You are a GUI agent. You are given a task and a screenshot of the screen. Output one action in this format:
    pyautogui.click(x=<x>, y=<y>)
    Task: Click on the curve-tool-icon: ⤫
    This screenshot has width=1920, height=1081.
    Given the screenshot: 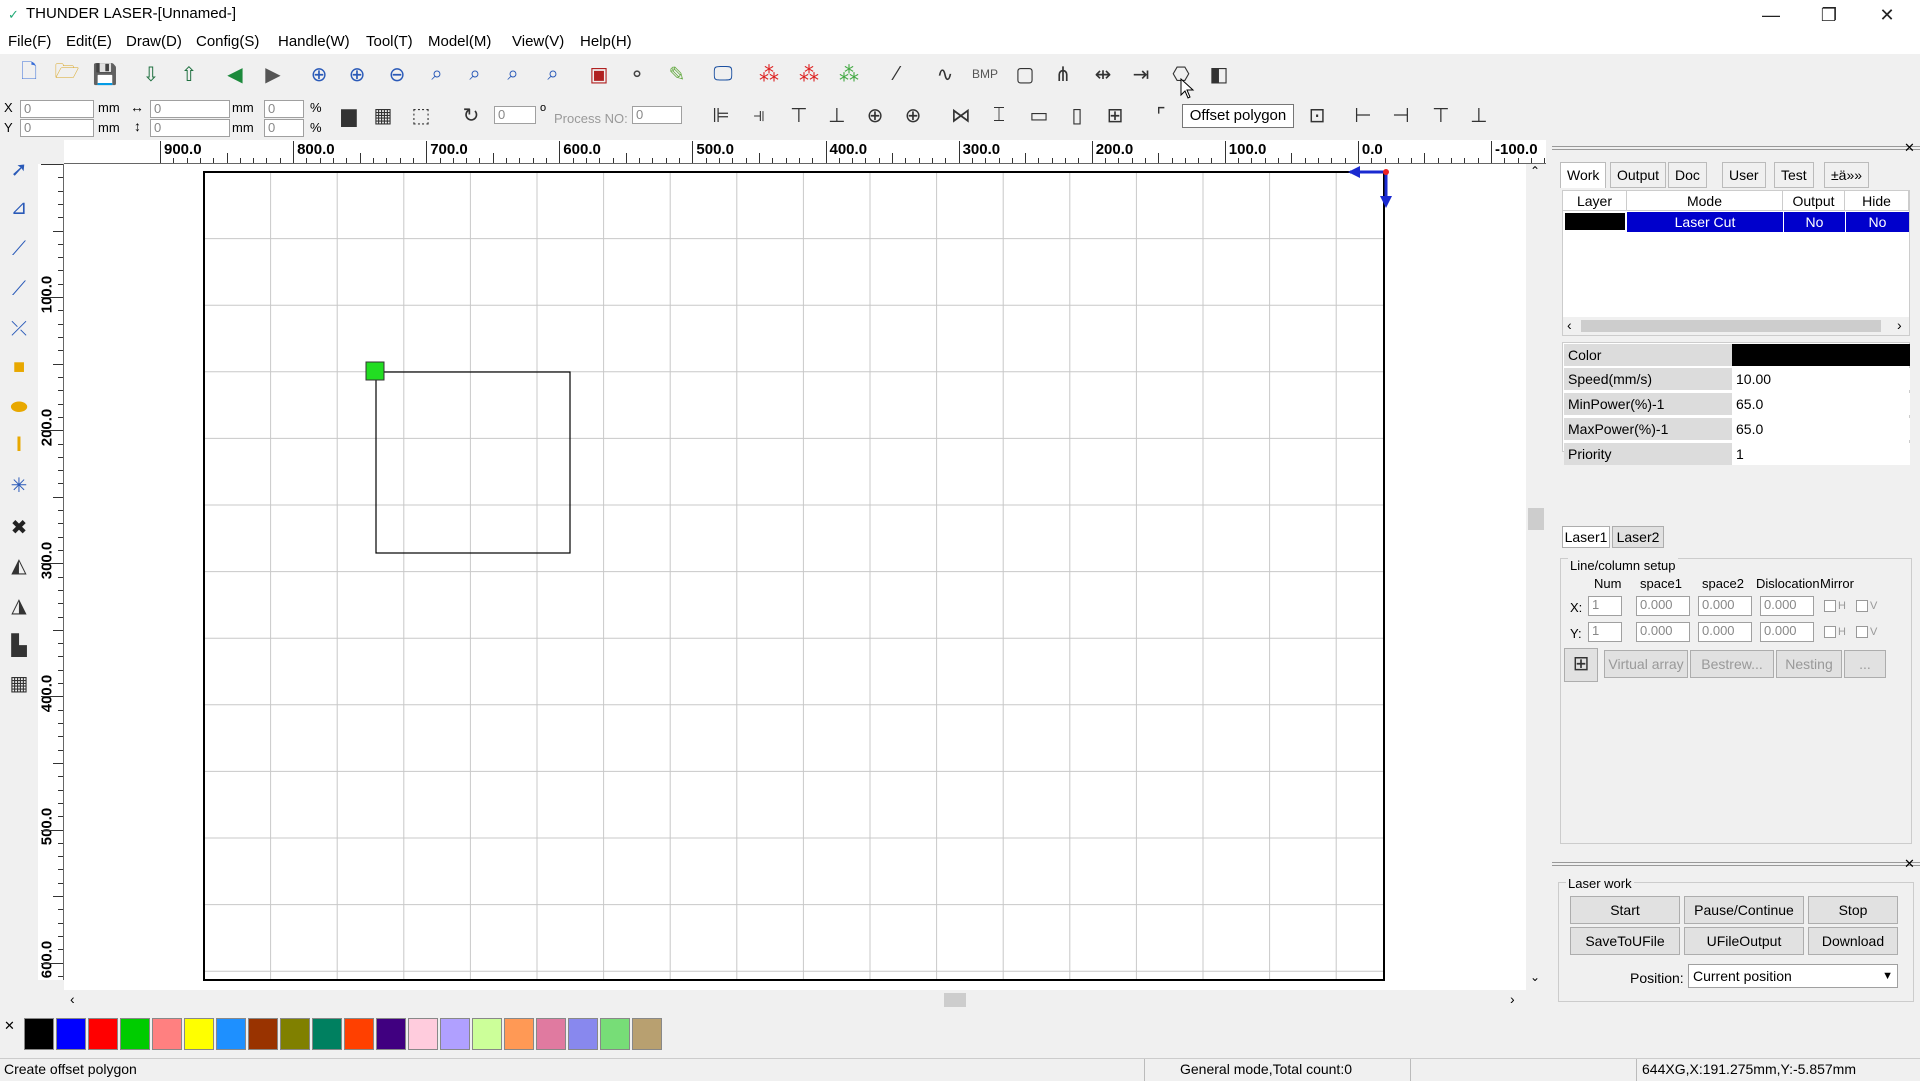 What is the action you would take?
    pyautogui.click(x=19, y=329)
    